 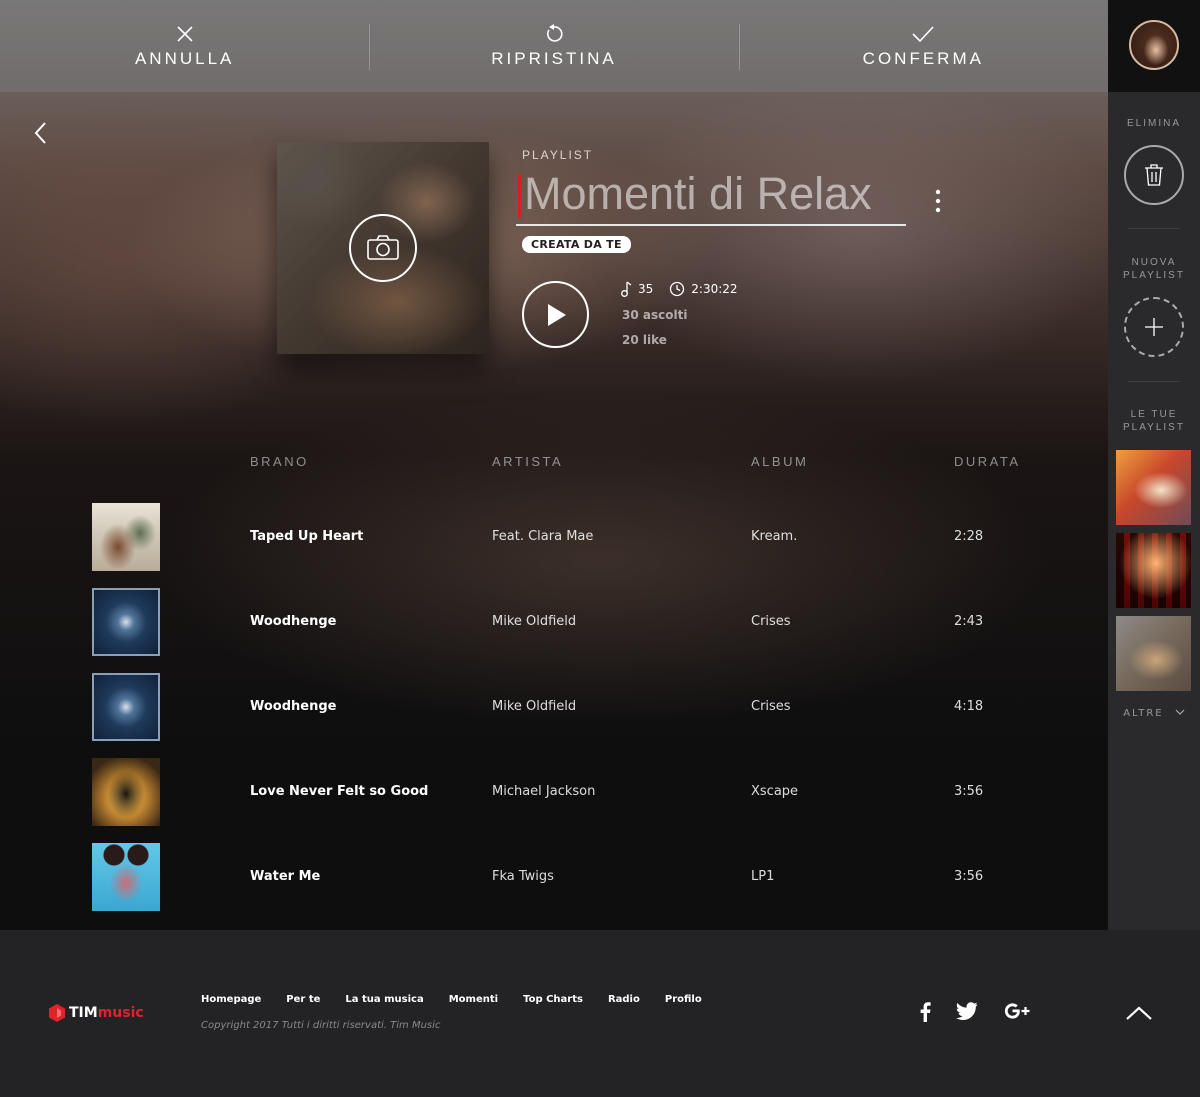 I want to click on plays-count: 30 ascolti, so click(x=655, y=315).